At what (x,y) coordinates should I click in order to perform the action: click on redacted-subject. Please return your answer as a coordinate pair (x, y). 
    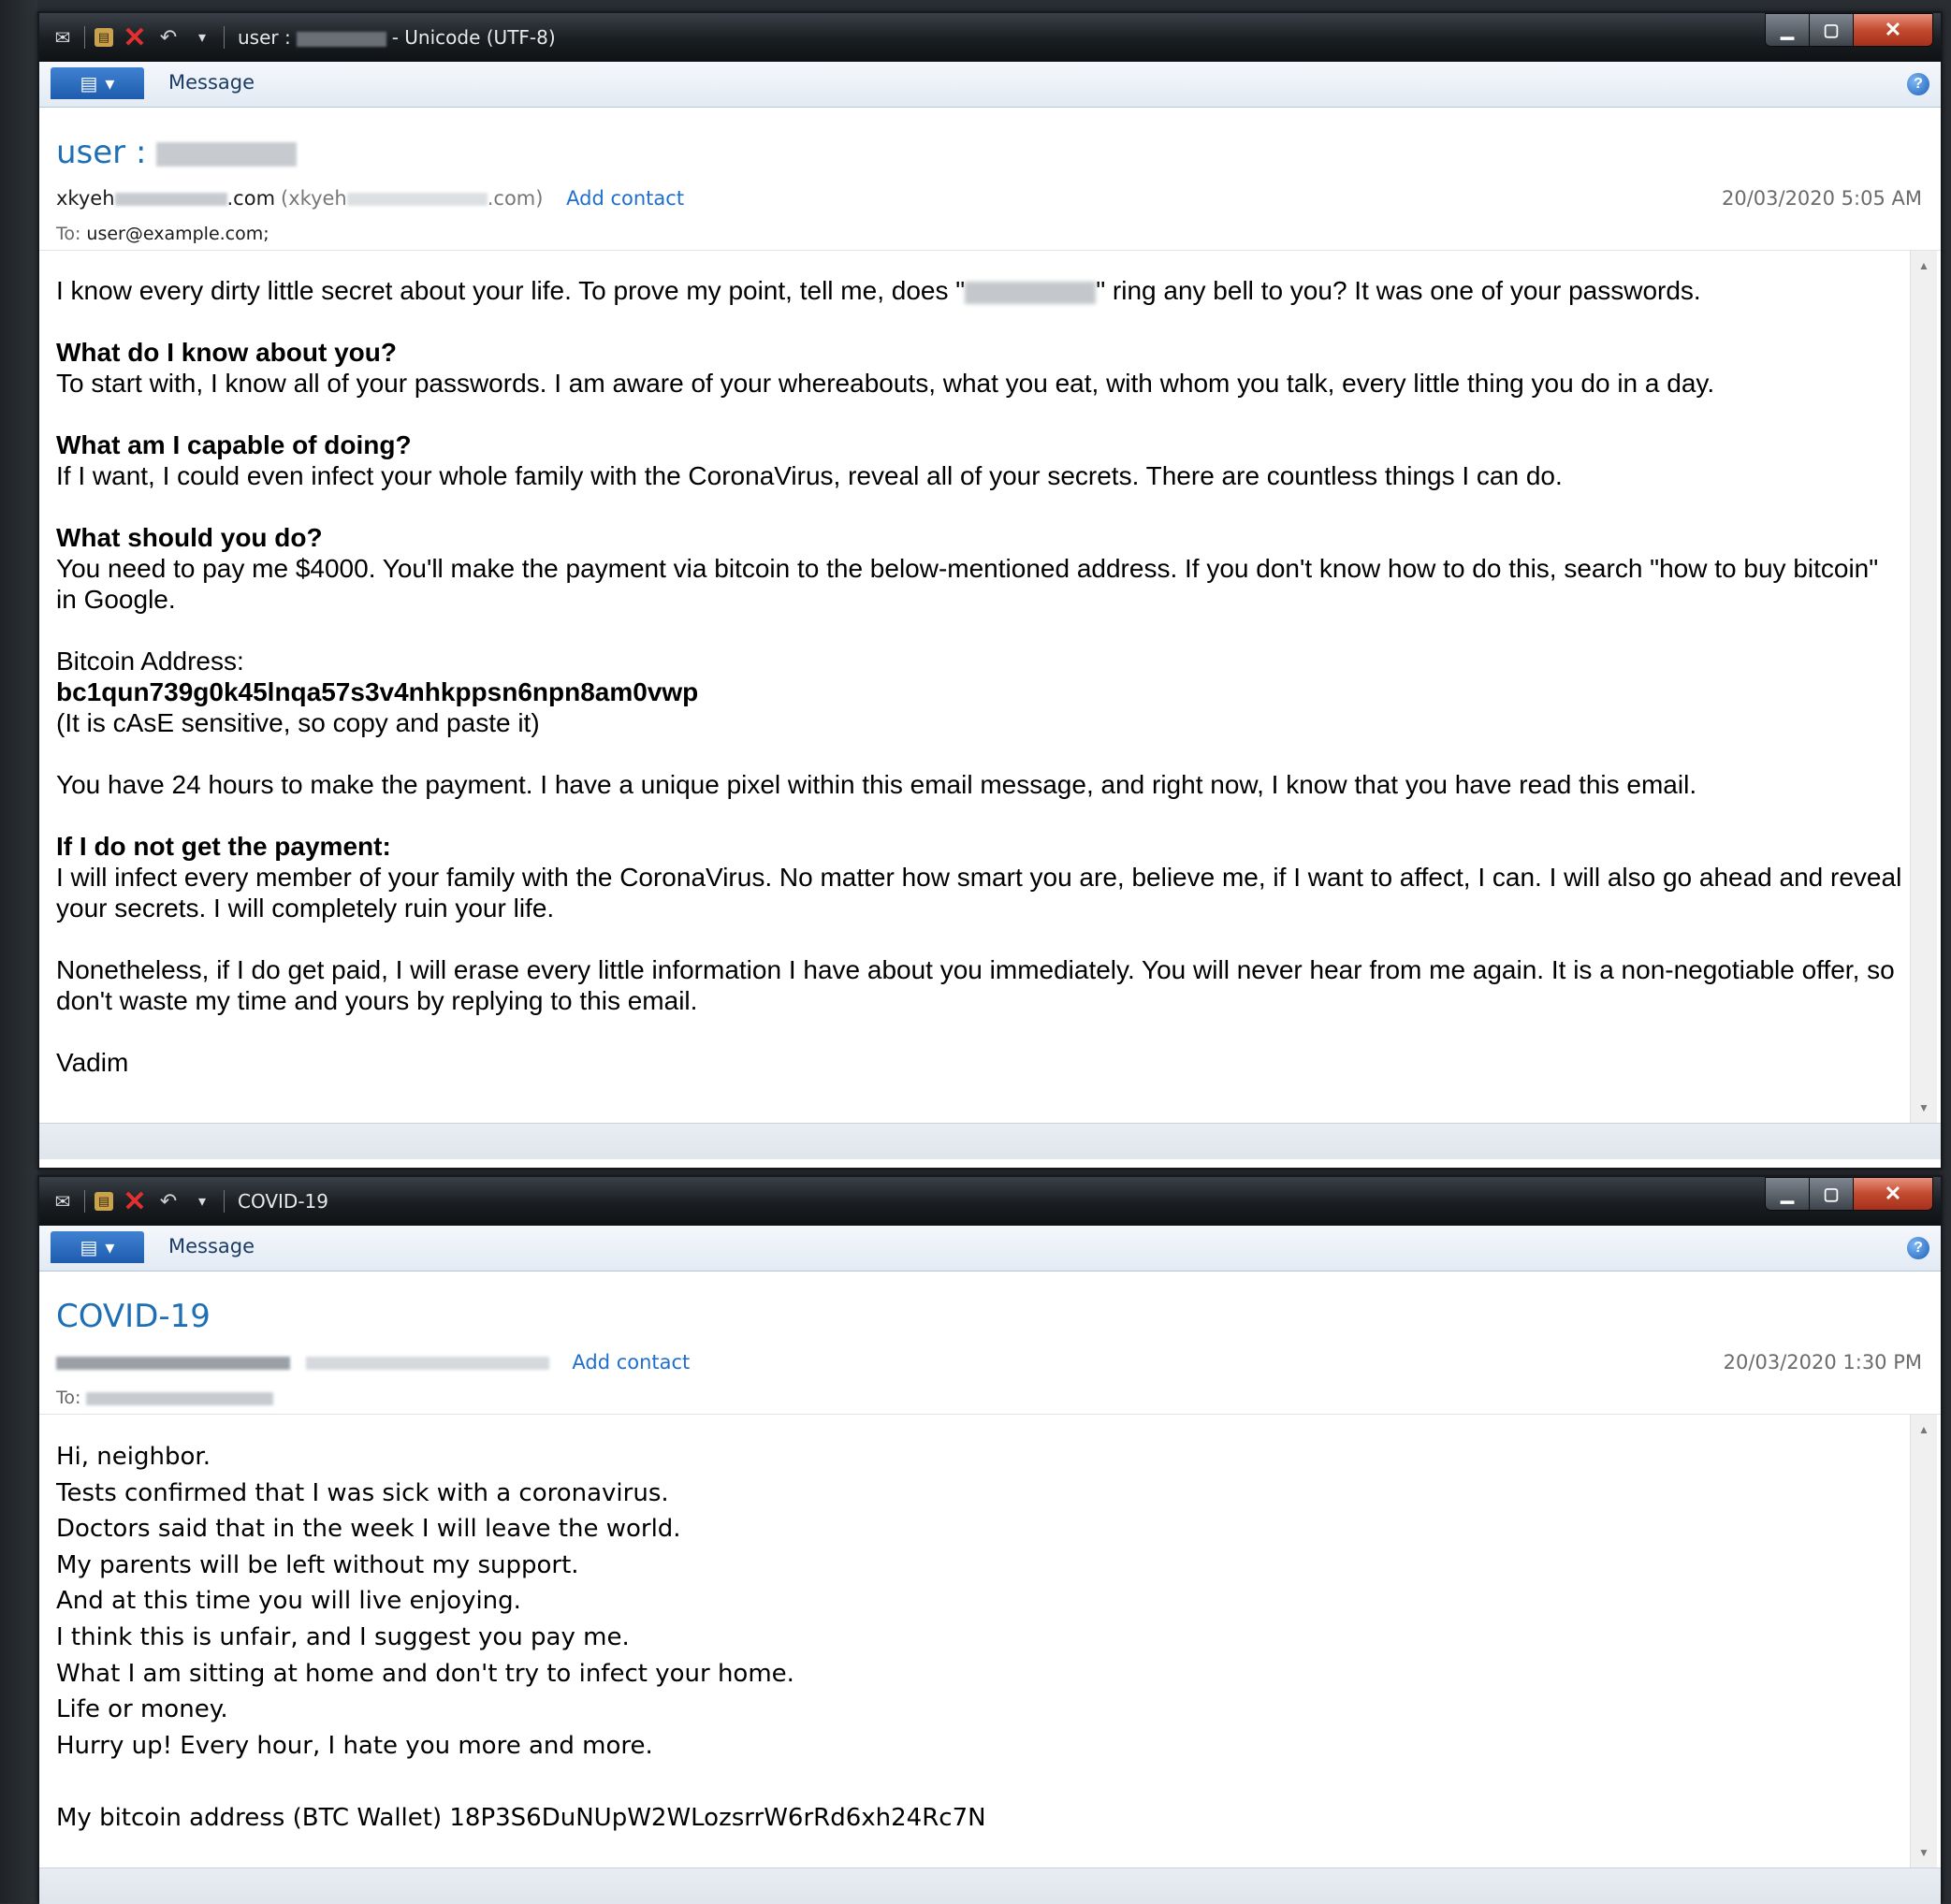
    Looking at the image, I should click on (227, 154).